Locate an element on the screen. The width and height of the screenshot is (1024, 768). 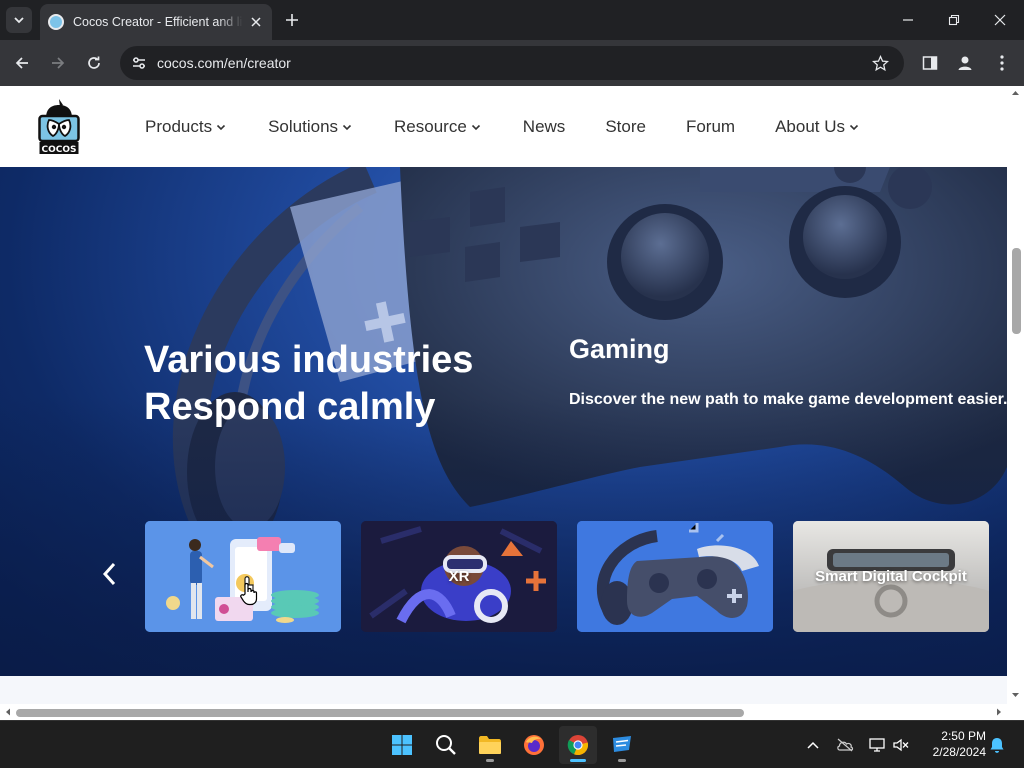
cocos-logo: COCOS is located at coordinates (59, 126).